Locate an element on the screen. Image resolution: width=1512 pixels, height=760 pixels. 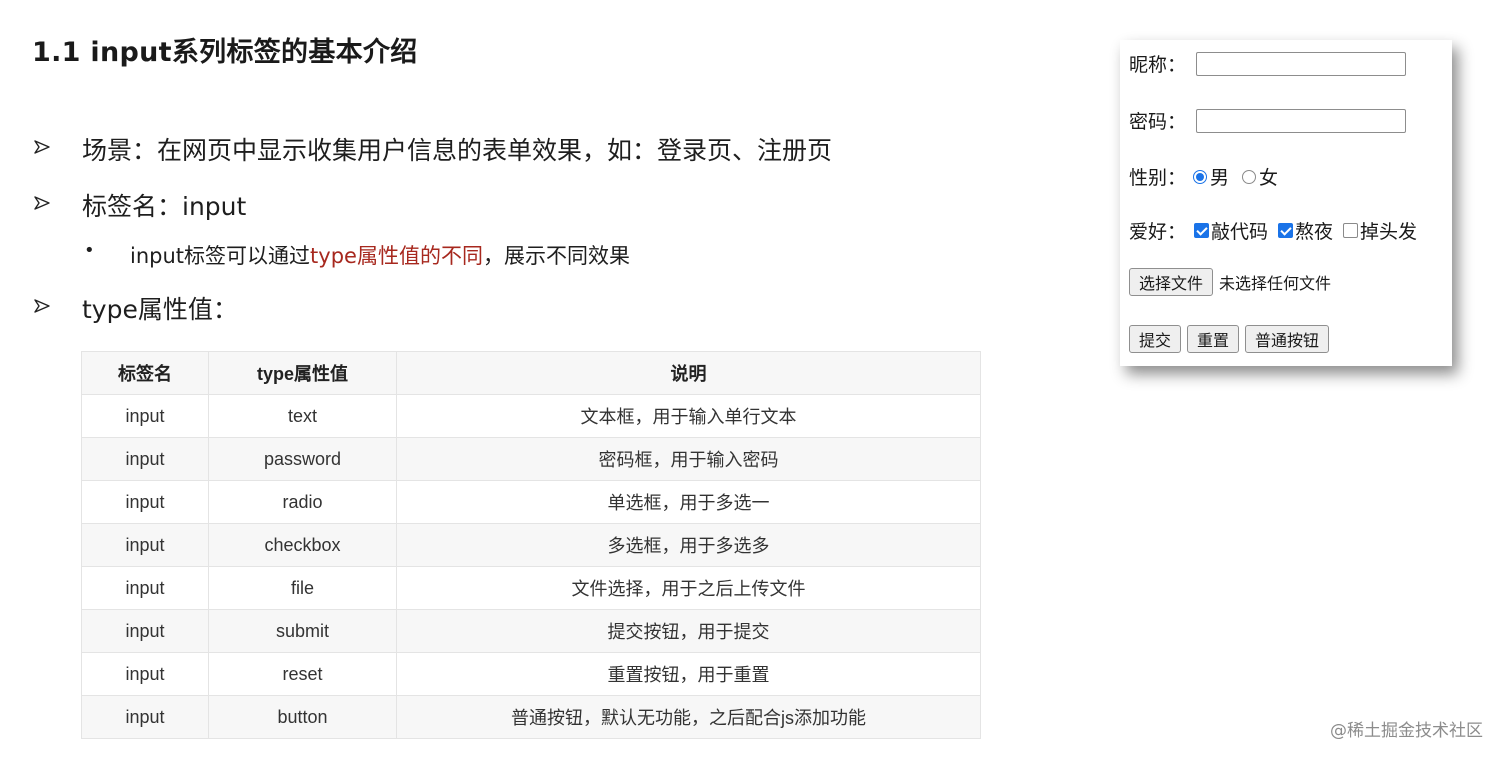
table-cell: 多选框，用于多选多 is located at coordinates (688, 545).